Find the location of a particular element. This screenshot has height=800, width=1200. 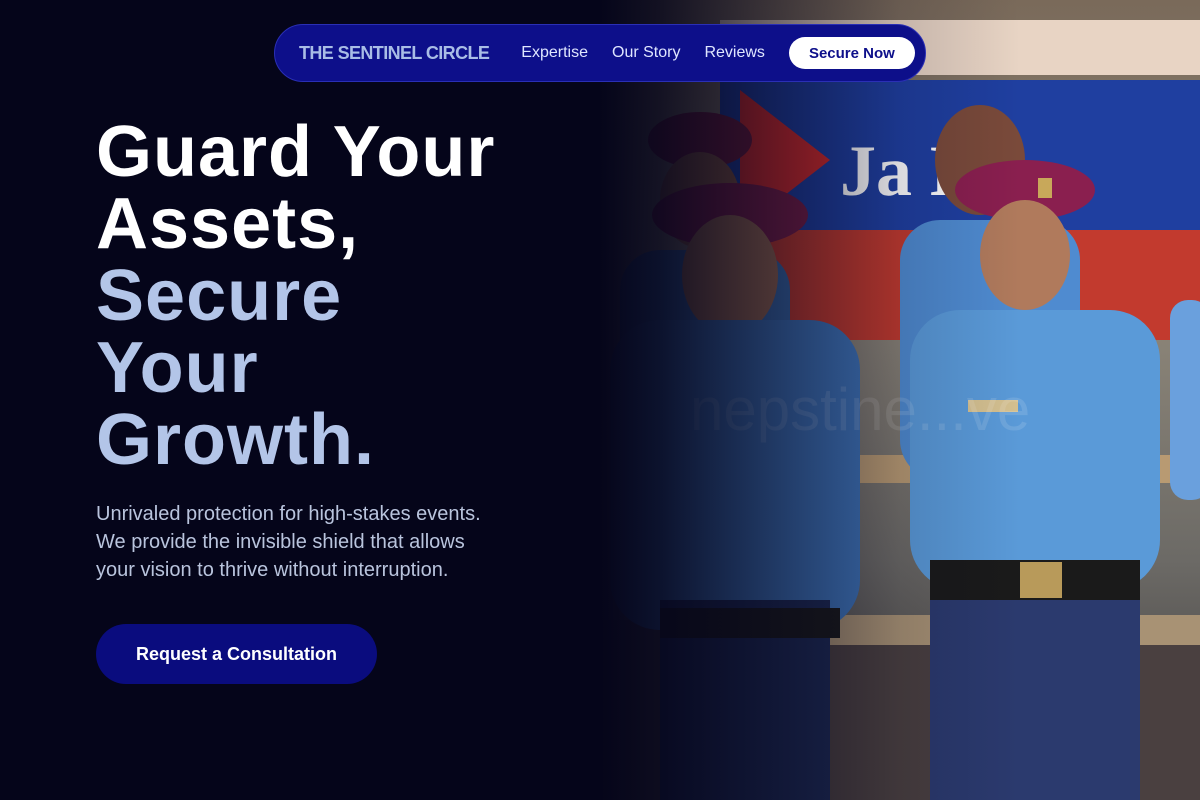

image-watermark: nepstine...ve is located at coordinates (860, 409).